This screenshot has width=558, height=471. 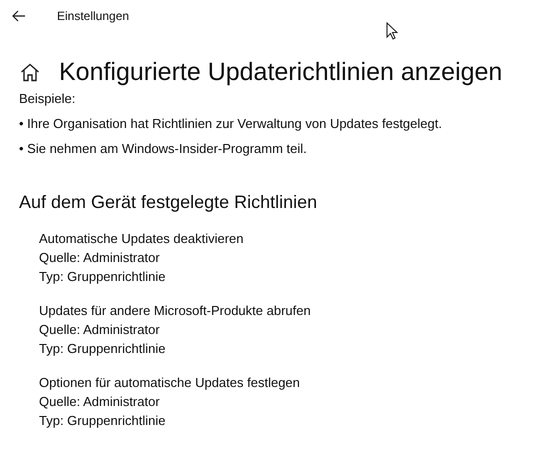 I want to click on bullet-text: • Ihre Organisation hat Richtlinien zur Verwaltung von Updates festgelegt., so click(x=231, y=123).